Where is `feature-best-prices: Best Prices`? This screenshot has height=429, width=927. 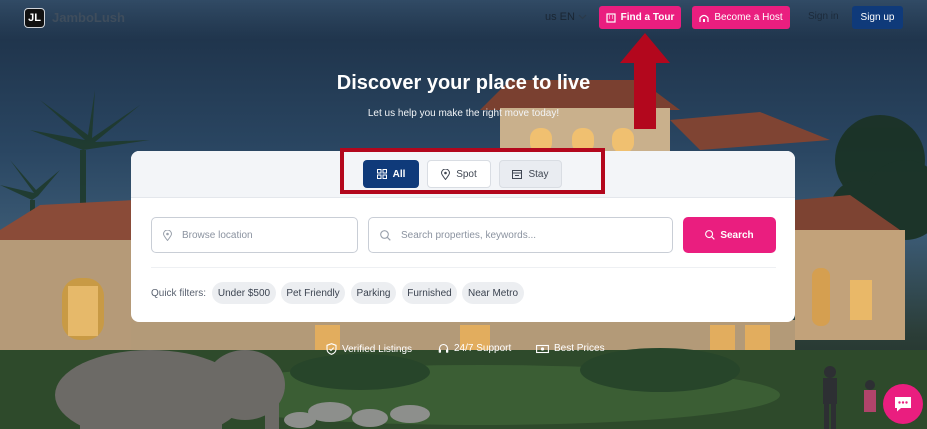 feature-best-prices: Best Prices is located at coordinates (570, 348).